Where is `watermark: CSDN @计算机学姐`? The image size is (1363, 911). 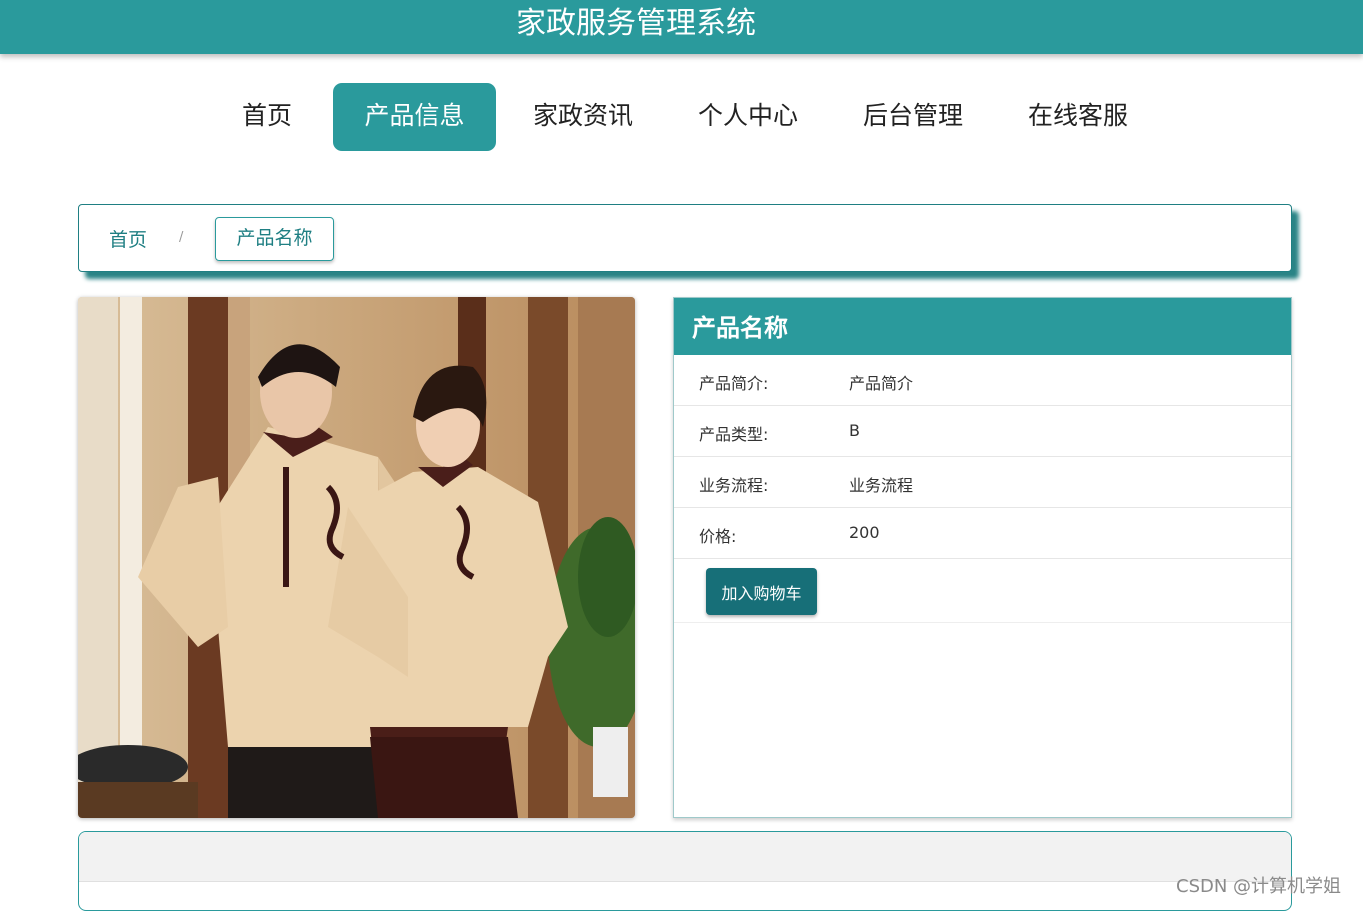 watermark: CSDN @计算机学姐 is located at coordinates (1259, 886).